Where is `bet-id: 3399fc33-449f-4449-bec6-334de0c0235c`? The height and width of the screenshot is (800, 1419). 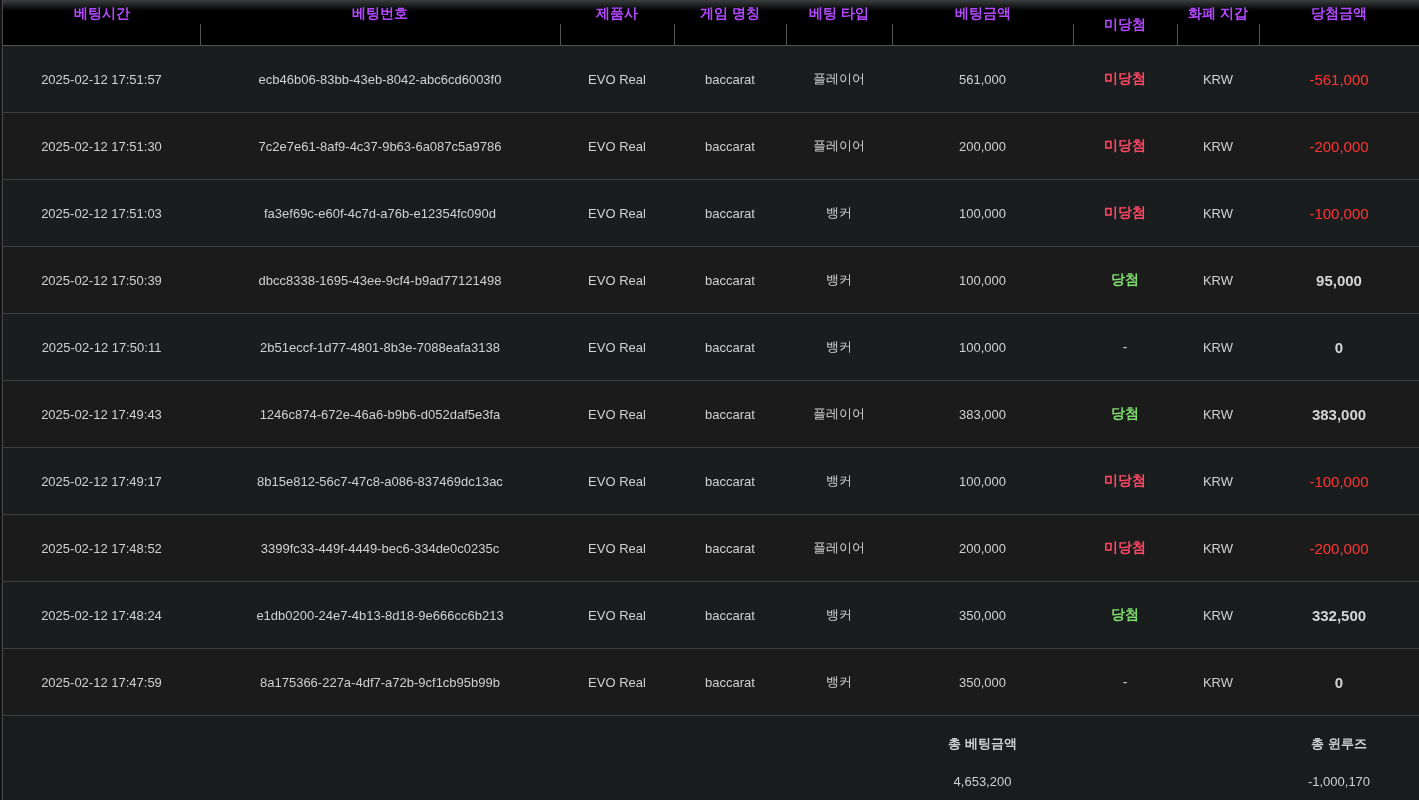
bet-id: 3399fc33-449f-4449-bec6-334de0c0235c is located at coordinates (380, 548).